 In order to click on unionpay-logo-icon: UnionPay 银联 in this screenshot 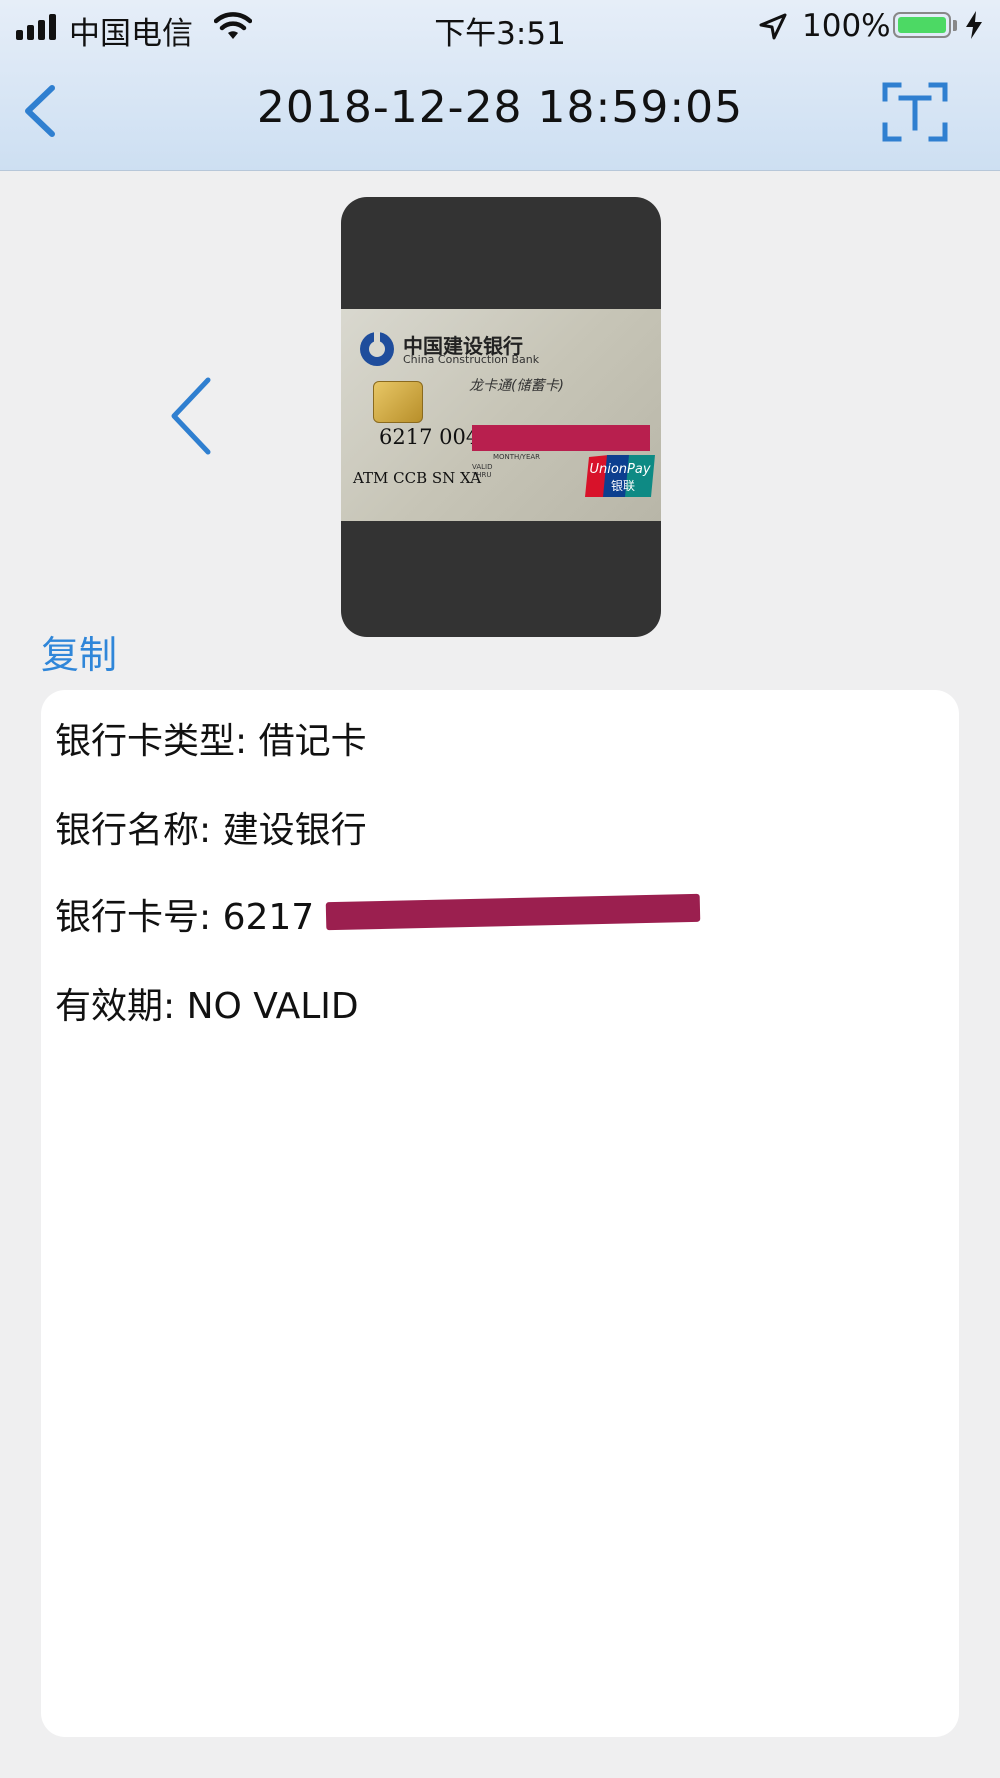, I will do `click(620, 476)`.